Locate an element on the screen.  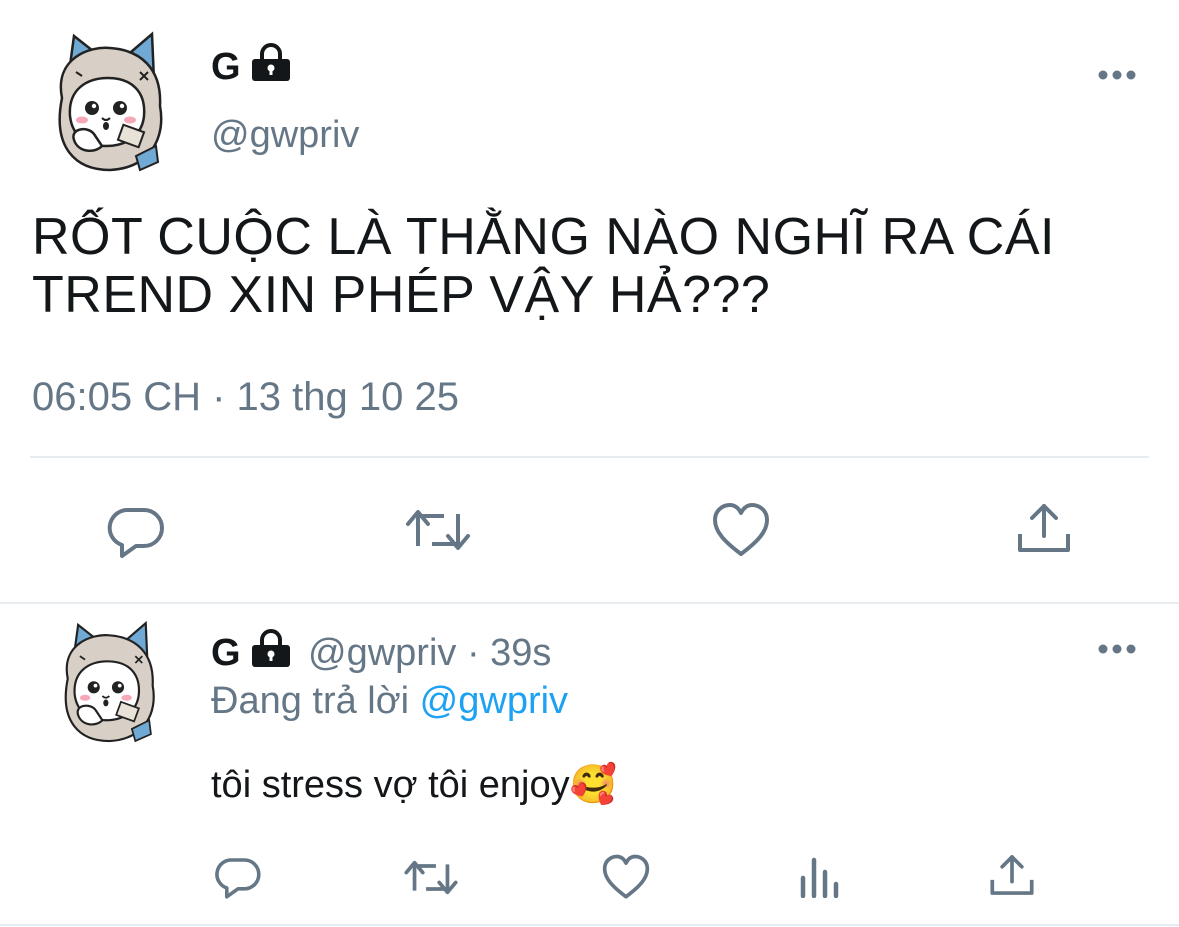
tweet-text-line: TREND XIN PHÉP VẬY HẢ??? is located at coordinates (401, 295).